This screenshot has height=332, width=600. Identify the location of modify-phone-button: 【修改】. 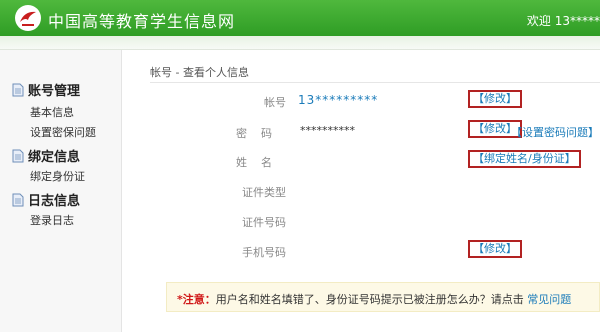
(495, 249).